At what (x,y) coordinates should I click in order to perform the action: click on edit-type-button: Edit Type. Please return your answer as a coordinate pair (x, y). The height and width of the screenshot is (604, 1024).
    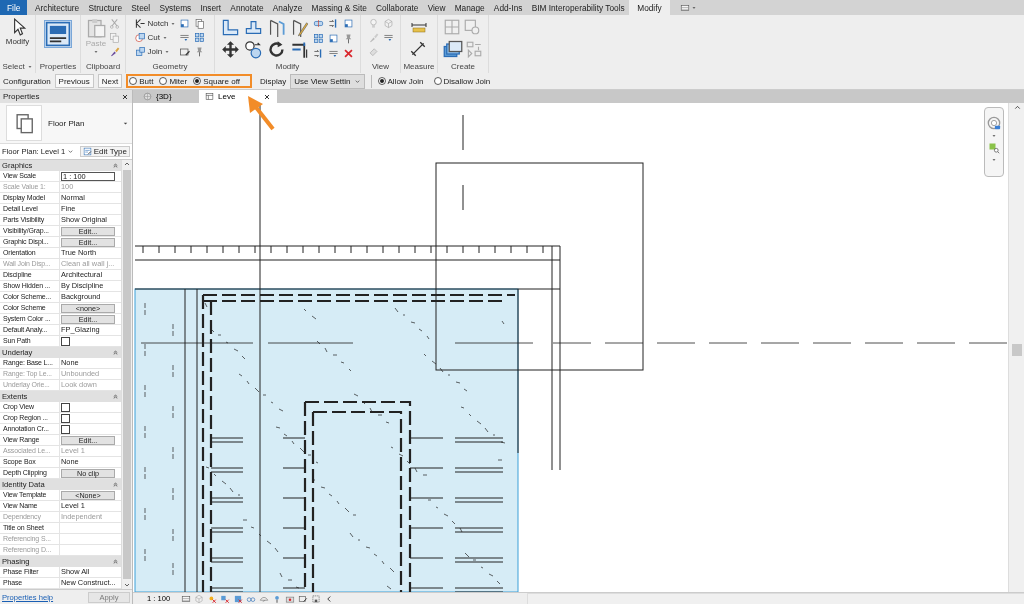
    Looking at the image, I should click on (104, 151).